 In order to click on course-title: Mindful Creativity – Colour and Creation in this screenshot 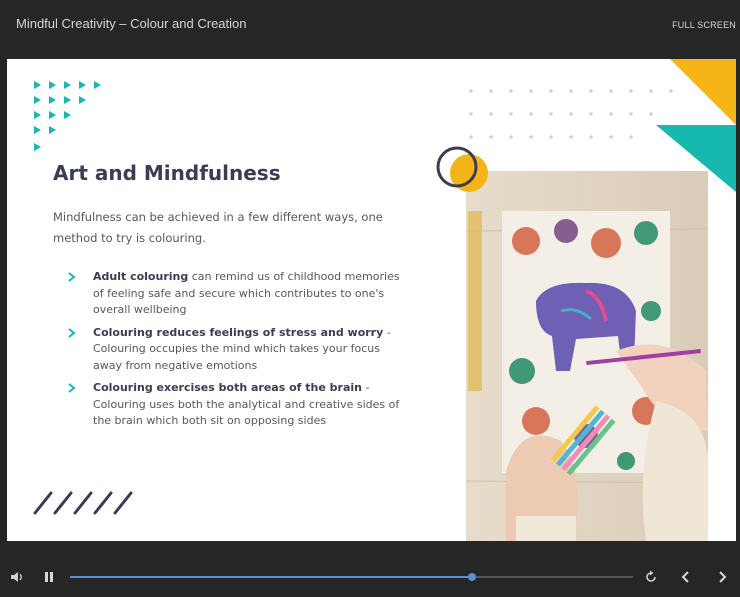, I will do `click(131, 23)`.